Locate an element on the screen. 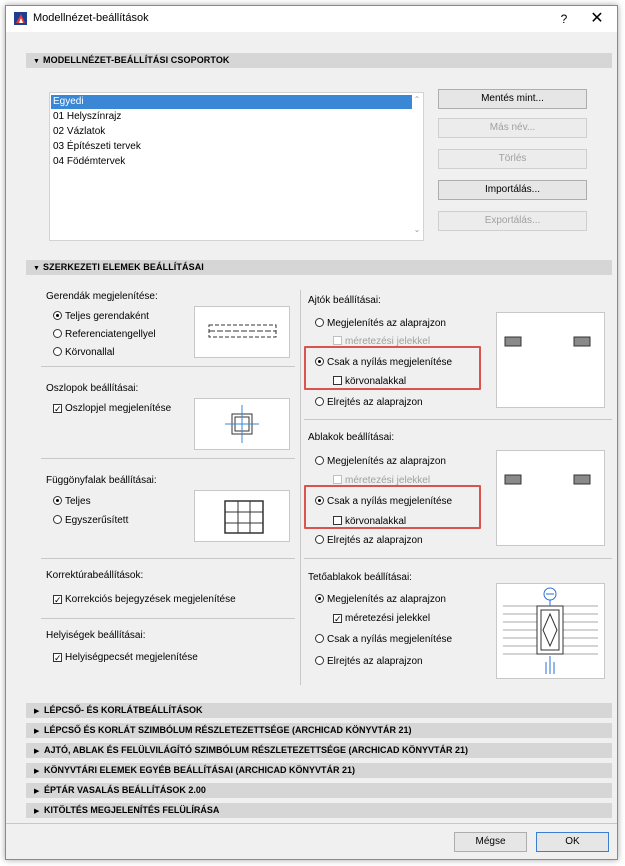  section-header-fill-override: ▶ KITÖLTÉS MEGJELENÍTÉS FELÜLÍRÁSA is located at coordinates (319, 810).